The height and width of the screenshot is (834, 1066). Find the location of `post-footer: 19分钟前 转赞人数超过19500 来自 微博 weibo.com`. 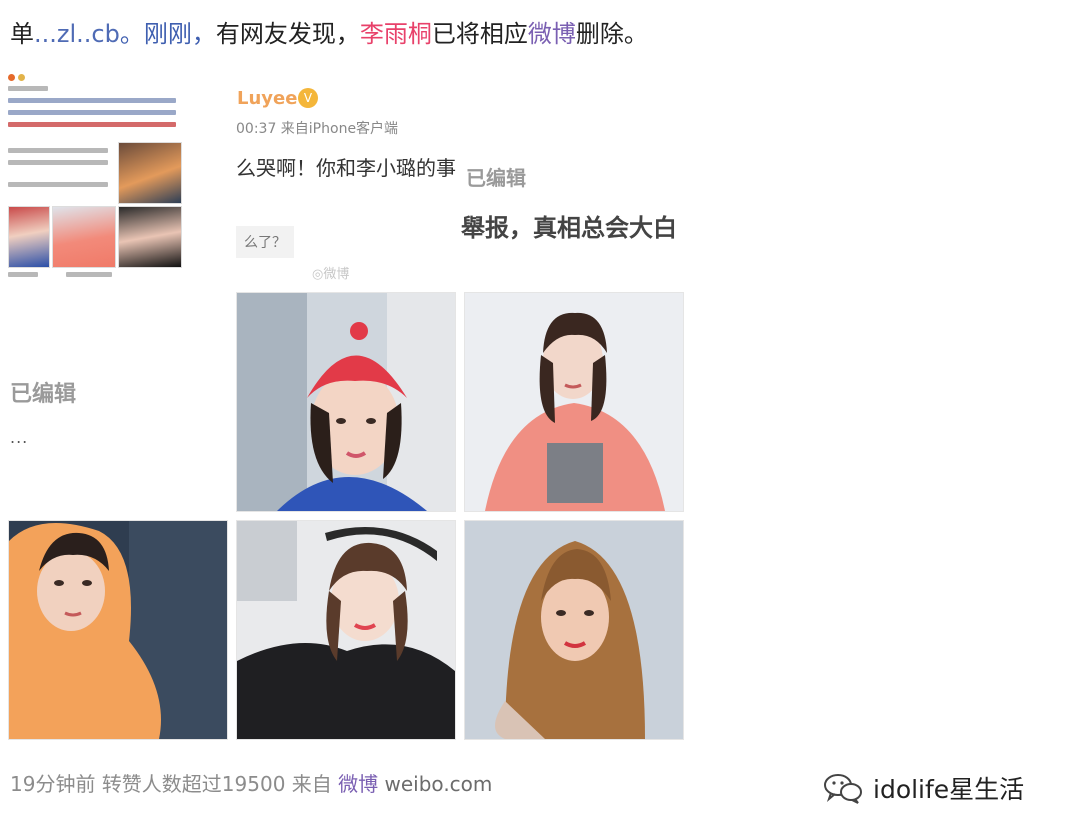

post-footer: 19分钟前 转赞人数超过19500 来自 微博 weibo.com is located at coordinates (251, 782).